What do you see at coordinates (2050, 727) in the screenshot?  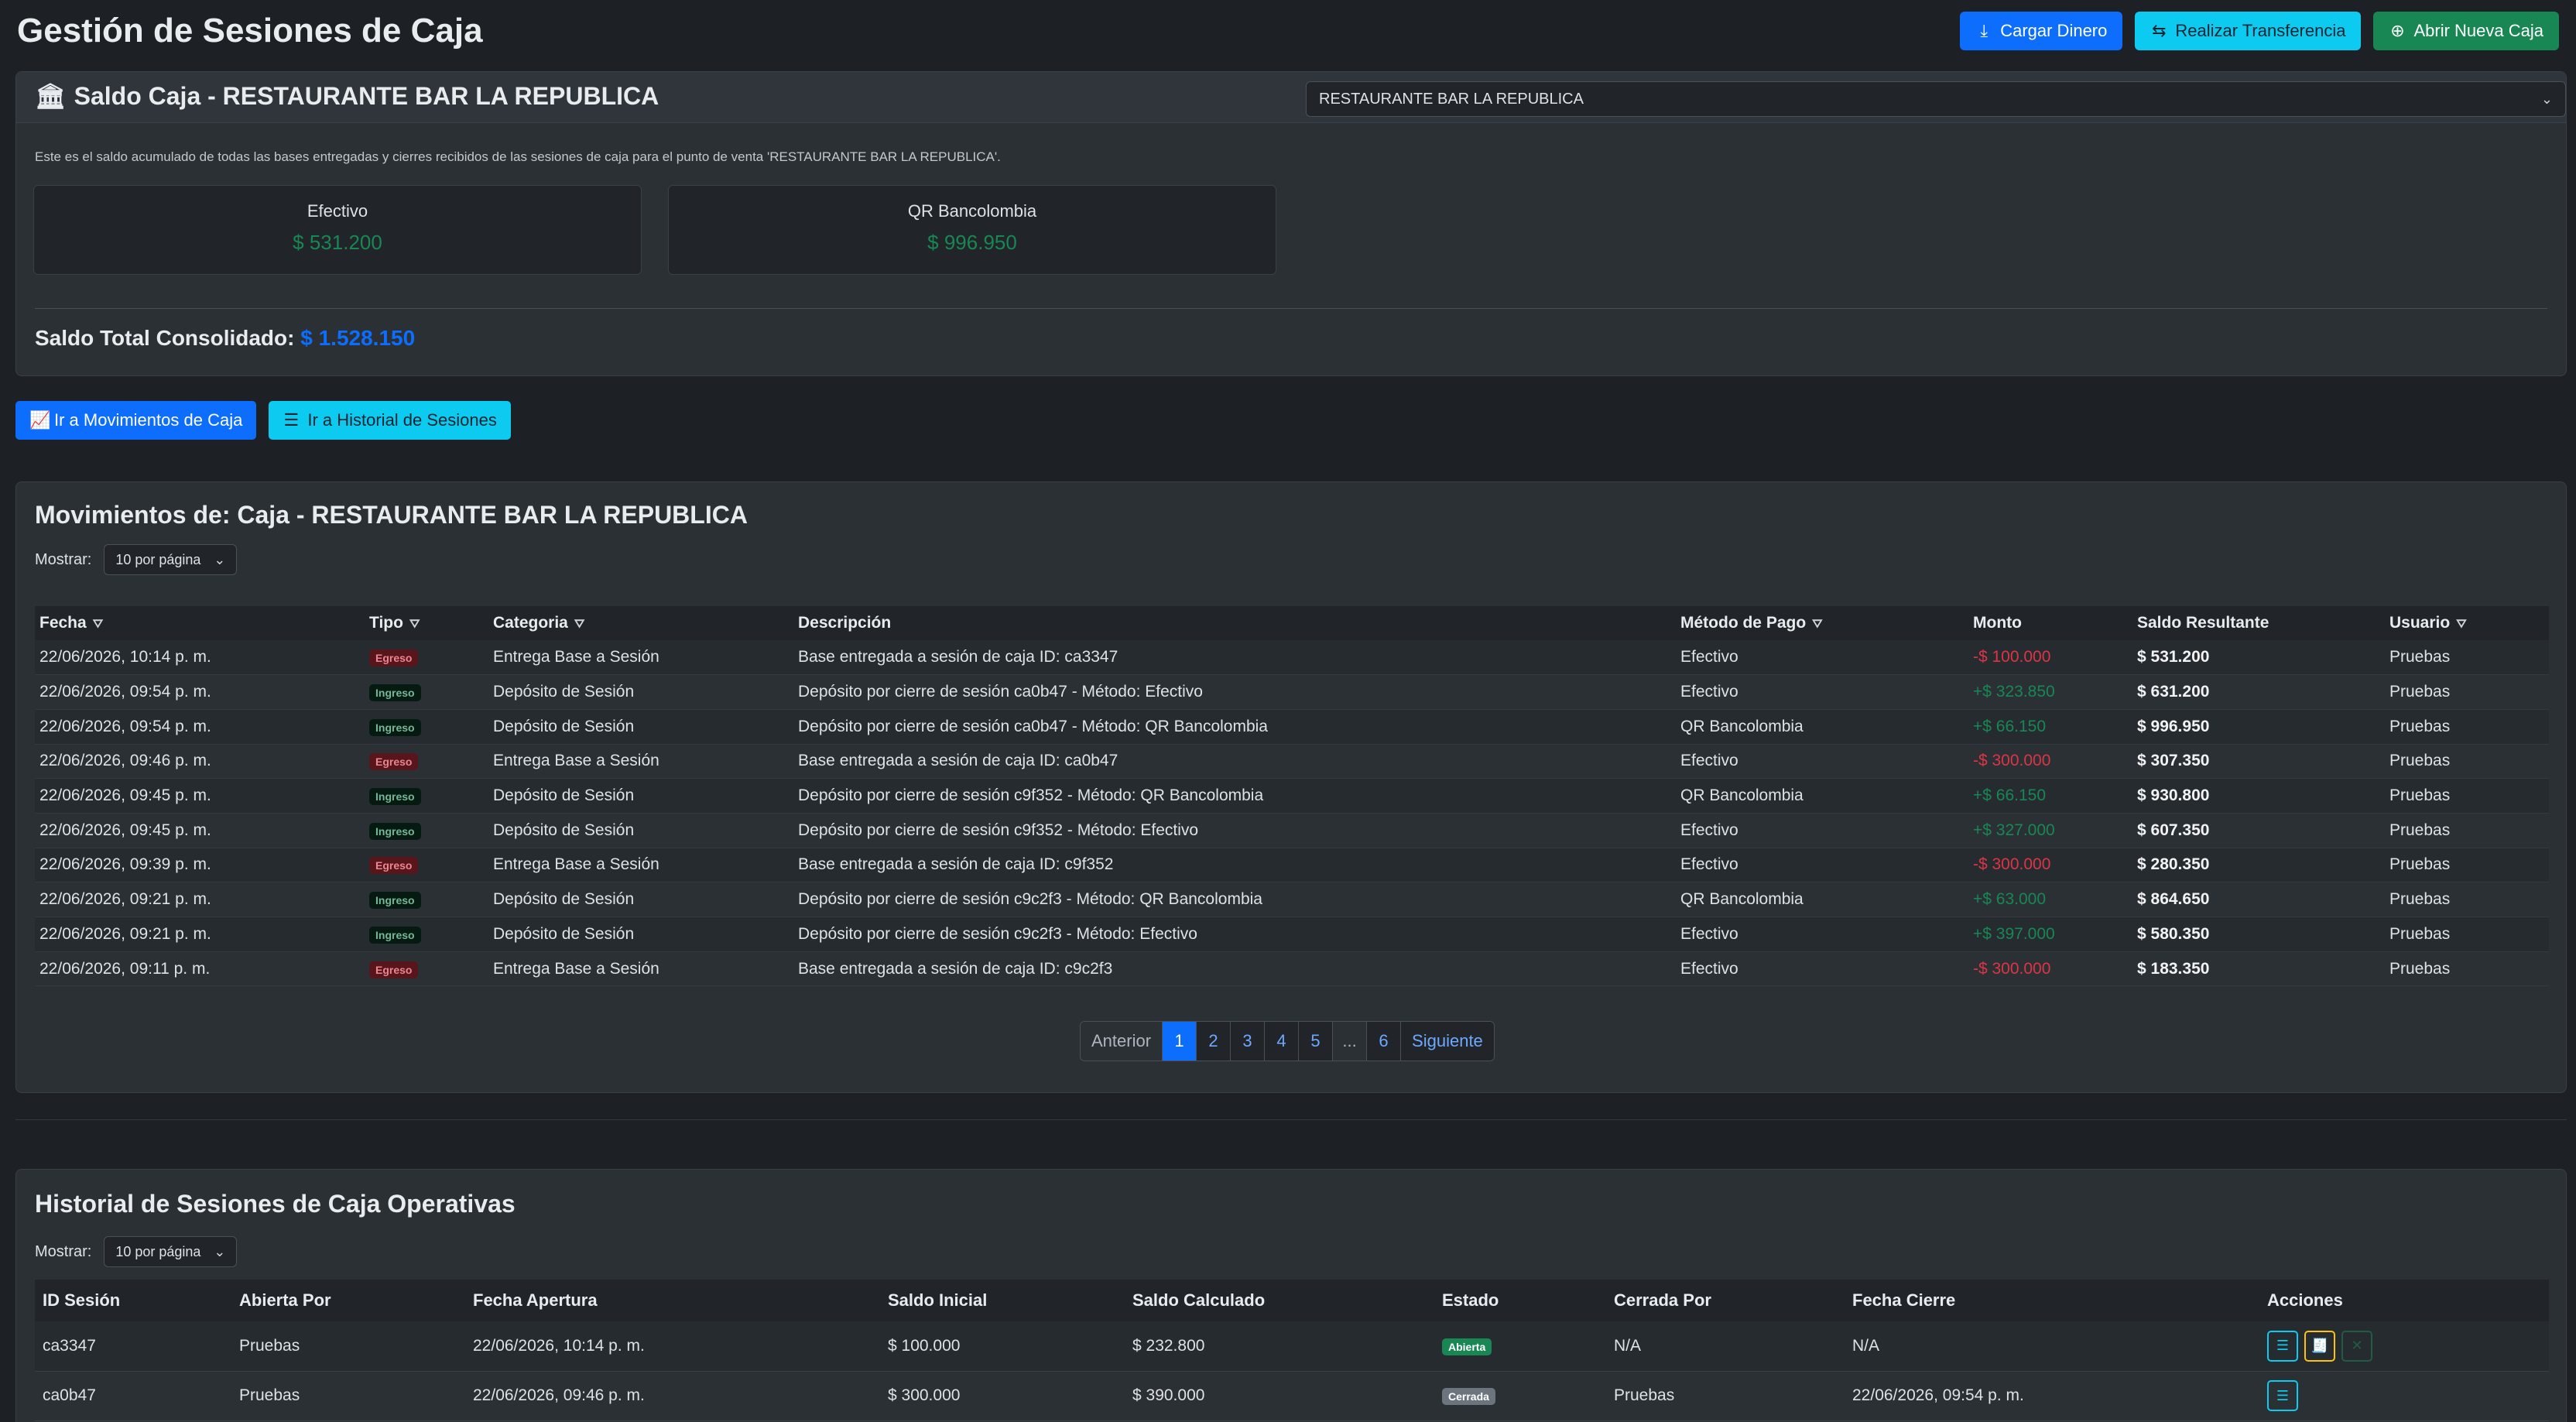 I see `cell-monto: +$ 66.150` at bounding box center [2050, 727].